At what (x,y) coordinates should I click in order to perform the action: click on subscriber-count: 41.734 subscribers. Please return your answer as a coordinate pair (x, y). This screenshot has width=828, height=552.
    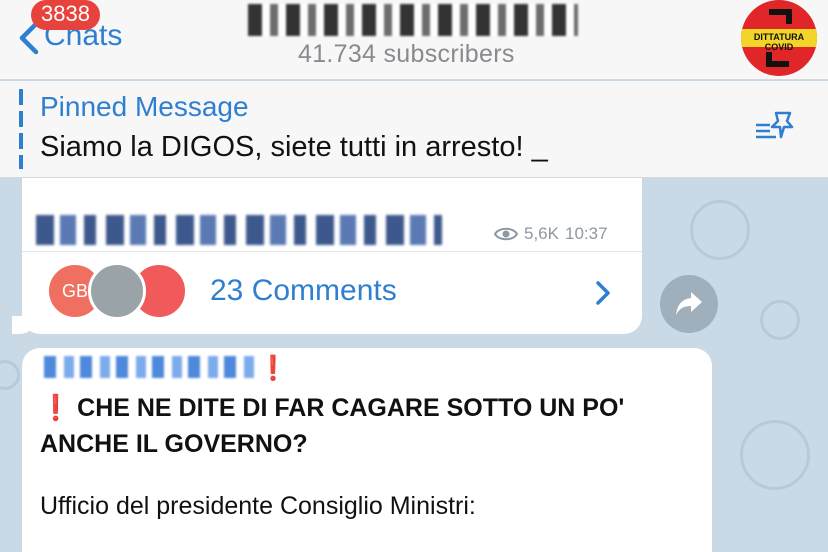
    Looking at the image, I should click on (406, 54).